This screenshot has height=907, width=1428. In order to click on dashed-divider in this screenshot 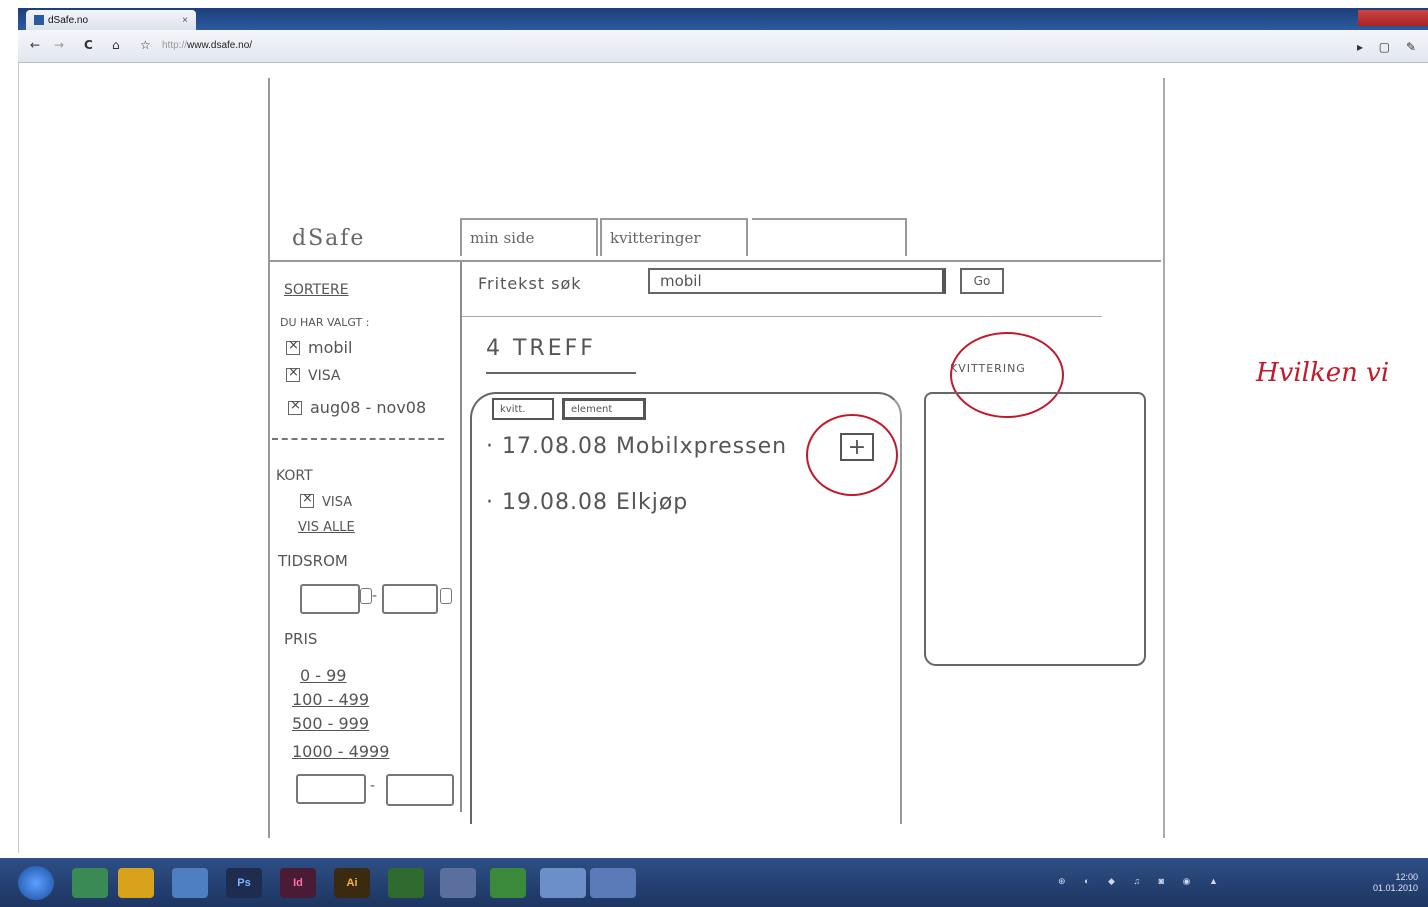, I will do `click(358, 439)`.